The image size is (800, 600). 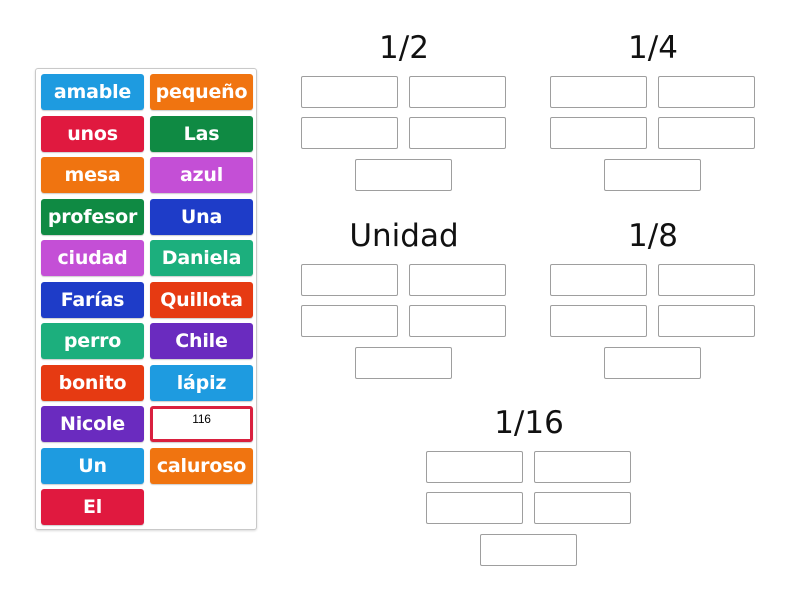 I want to click on word-tile: mesa, so click(x=92, y=175).